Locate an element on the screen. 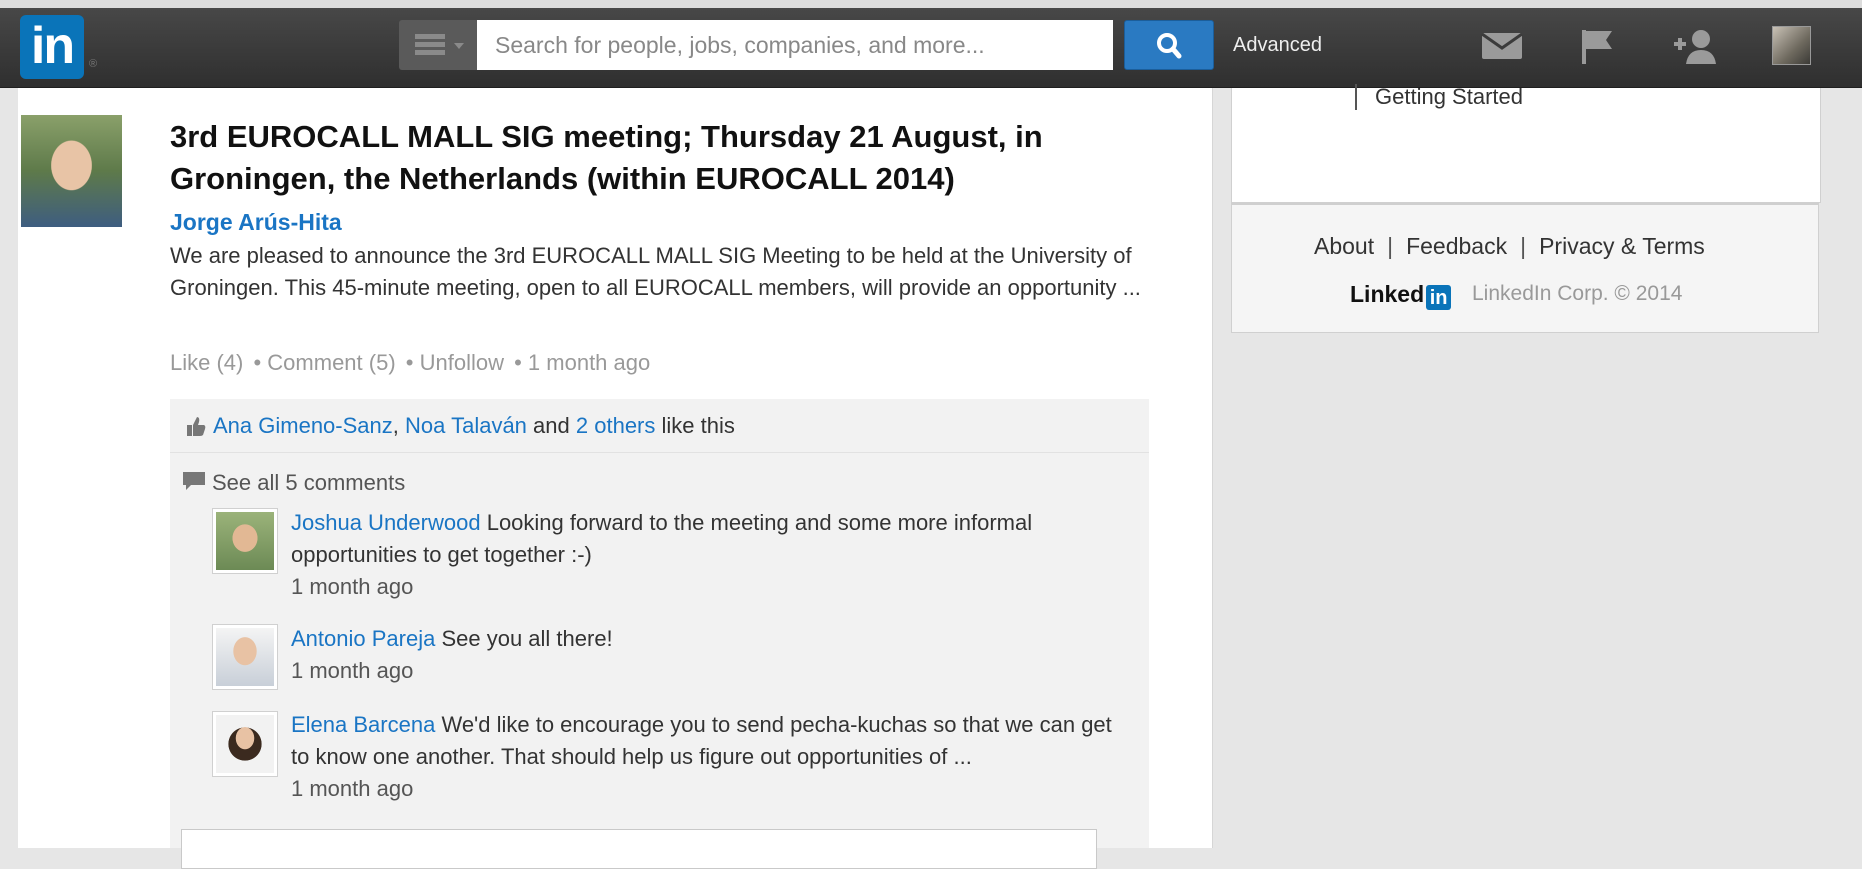 Image resolution: width=1862 pixels, height=869 pixels. footer-brand-text: Linked is located at coordinates (1387, 294).